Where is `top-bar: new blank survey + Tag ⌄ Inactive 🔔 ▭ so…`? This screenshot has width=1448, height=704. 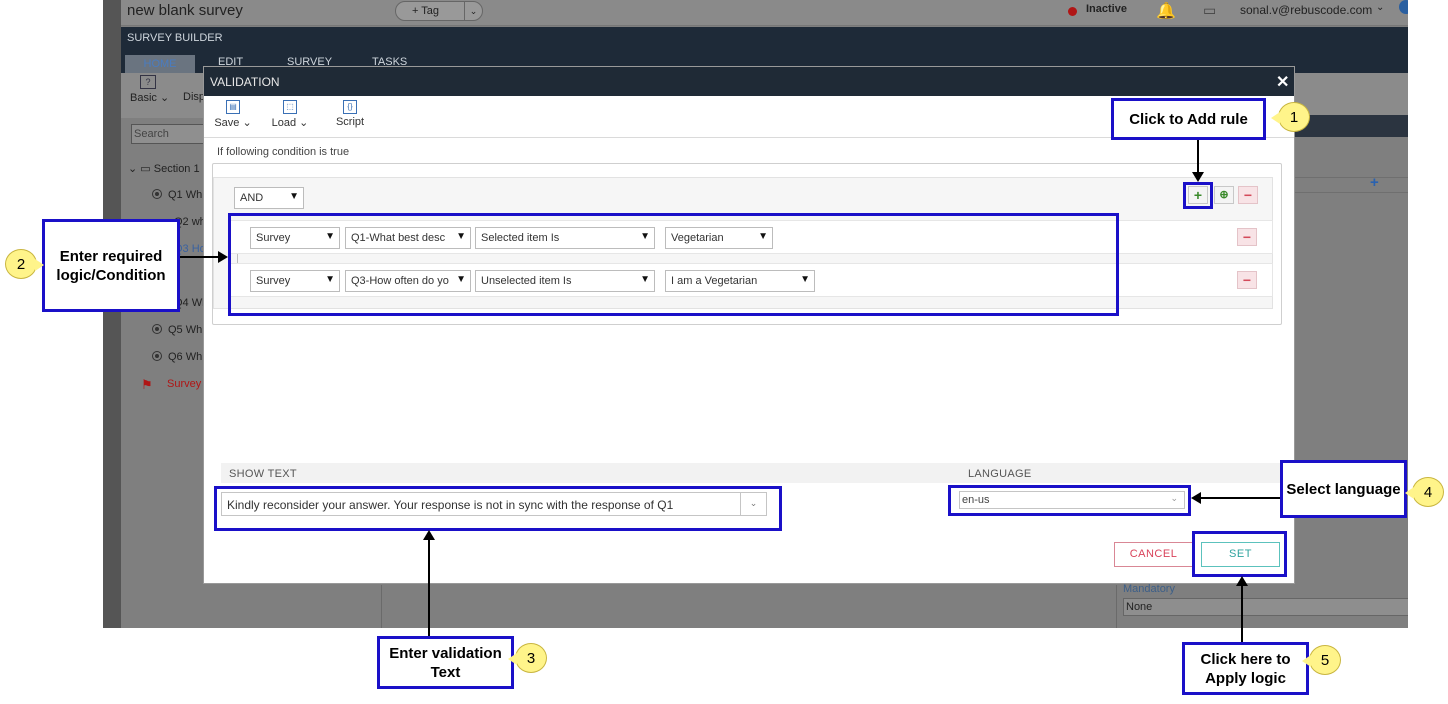
top-bar: new blank survey + Tag ⌄ Inactive 🔔 ▭ so… is located at coordinates (755, 13).